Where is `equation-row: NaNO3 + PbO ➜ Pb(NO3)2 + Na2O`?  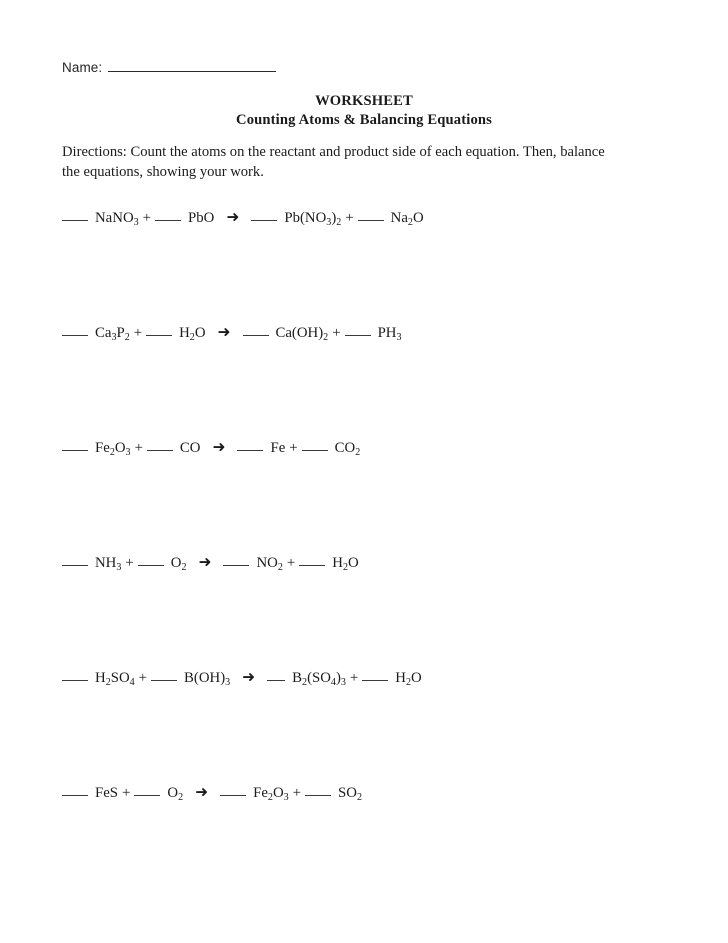 equation-row: NaNO3 + PbO ➜ Pb(NO3)2 + Na2O is located at coordinates (362, 263).